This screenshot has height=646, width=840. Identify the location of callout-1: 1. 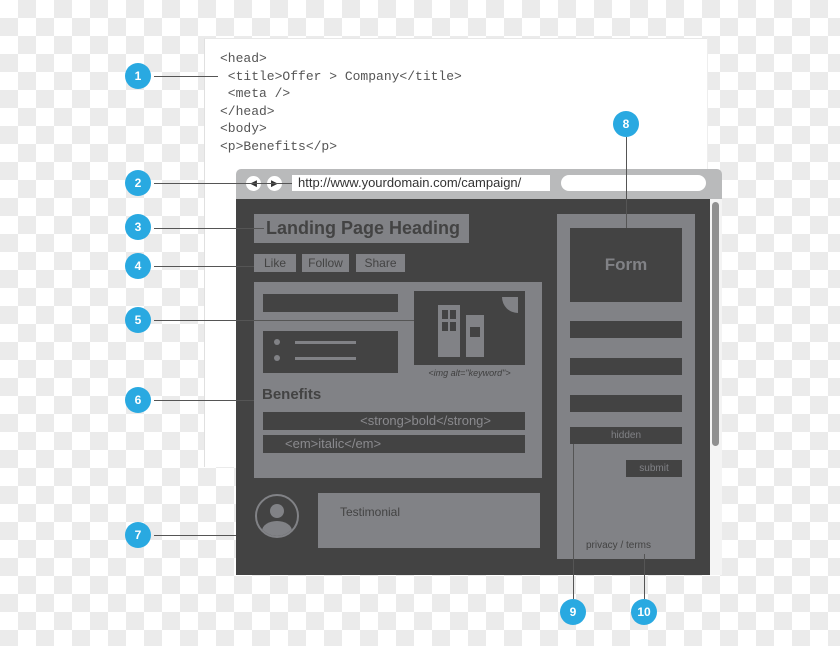
(138, 76).